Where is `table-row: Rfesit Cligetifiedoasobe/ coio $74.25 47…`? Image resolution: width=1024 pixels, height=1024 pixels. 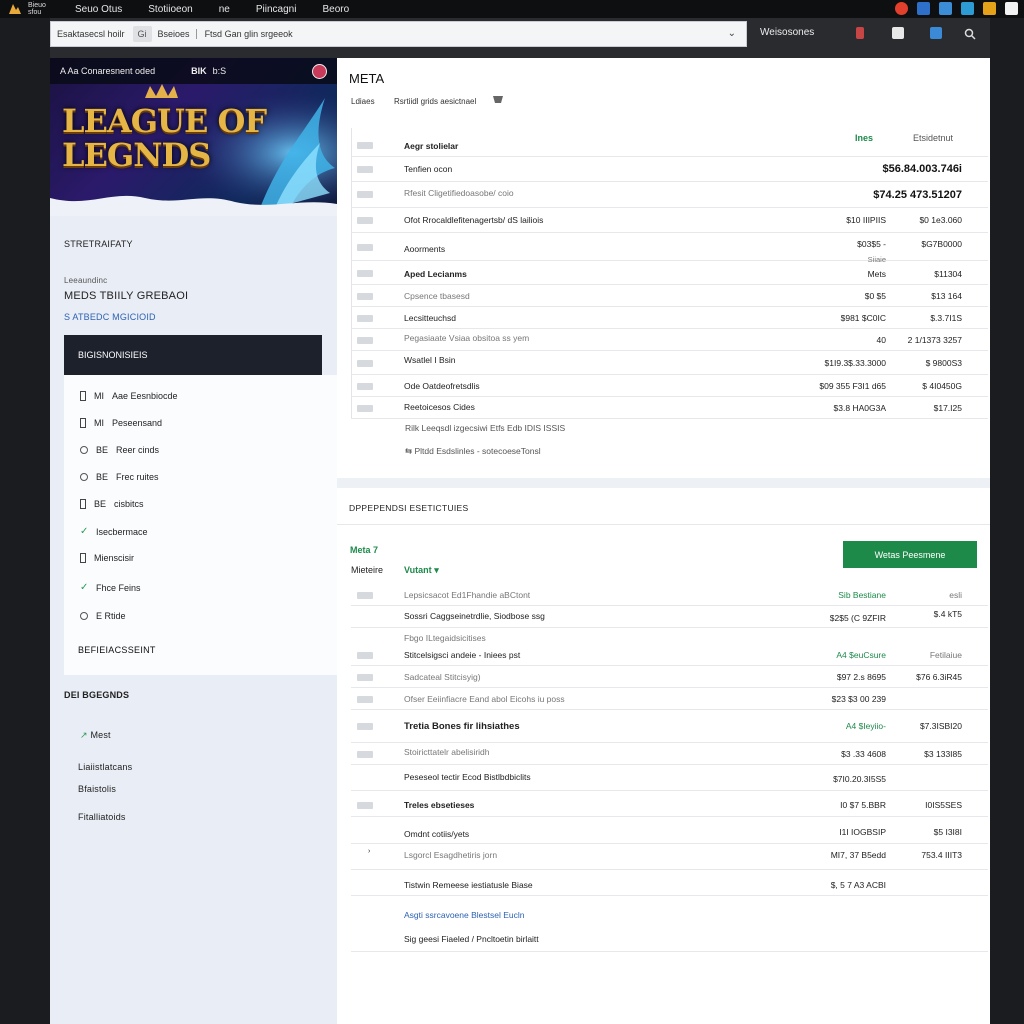 table-row: Rfesit Cligetifiedoasobe/ coio $74.25 47… is located at coordinates (669, 195).